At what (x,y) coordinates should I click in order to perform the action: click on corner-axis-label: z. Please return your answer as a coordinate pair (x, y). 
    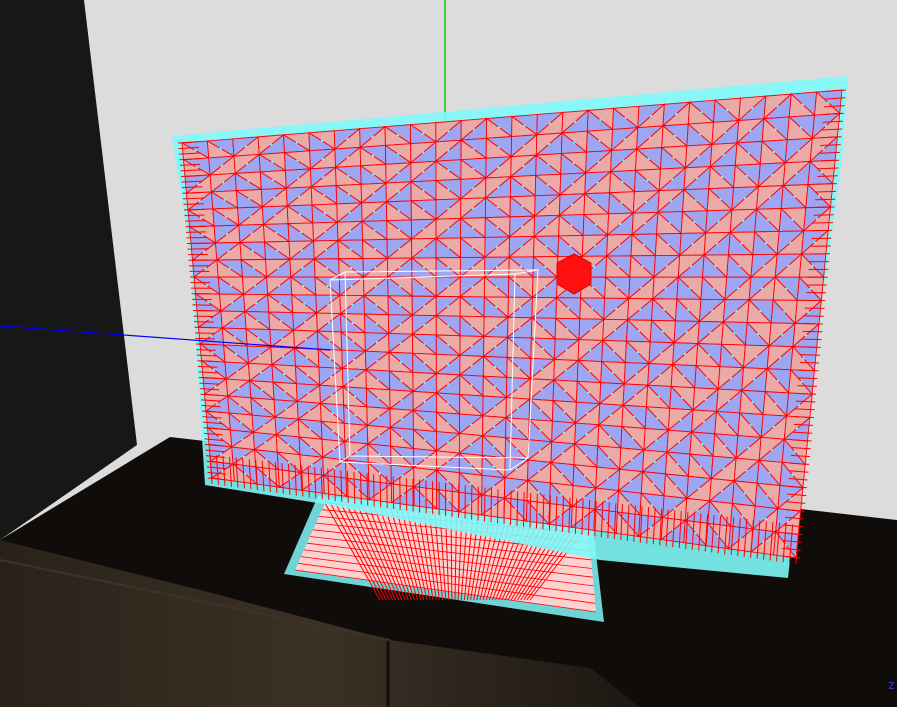
    Looking at the image, I should click on (891, 685).